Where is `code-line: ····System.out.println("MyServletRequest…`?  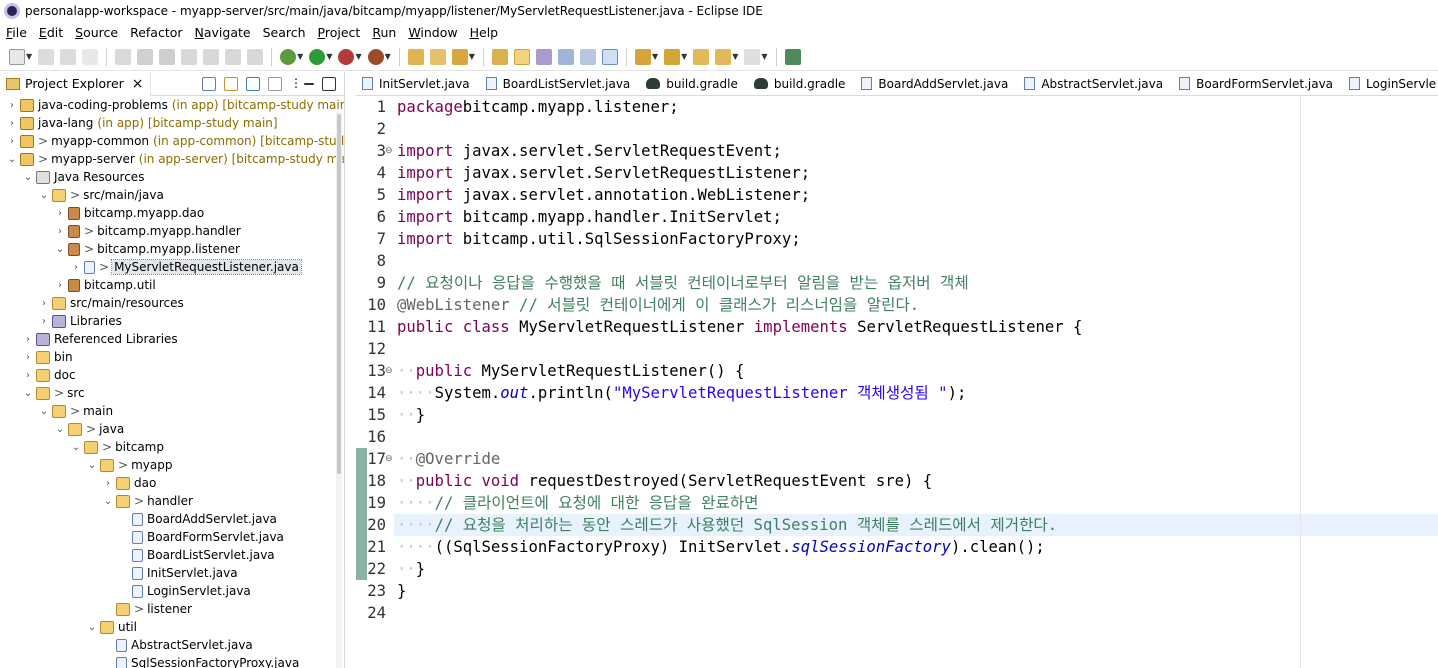 code-line: ····System.out.println("MyServletRequest… is located at coordinates (681, 393).